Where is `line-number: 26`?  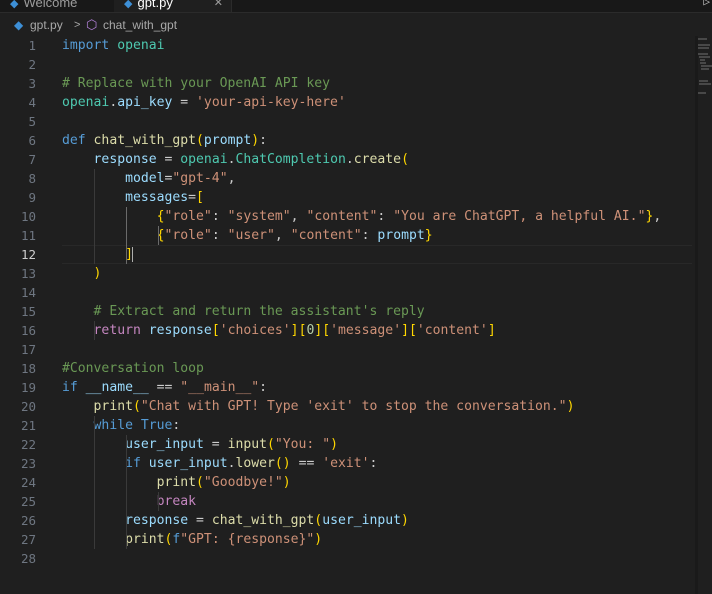 line-number: 26 is located at coordinates (28, 520).